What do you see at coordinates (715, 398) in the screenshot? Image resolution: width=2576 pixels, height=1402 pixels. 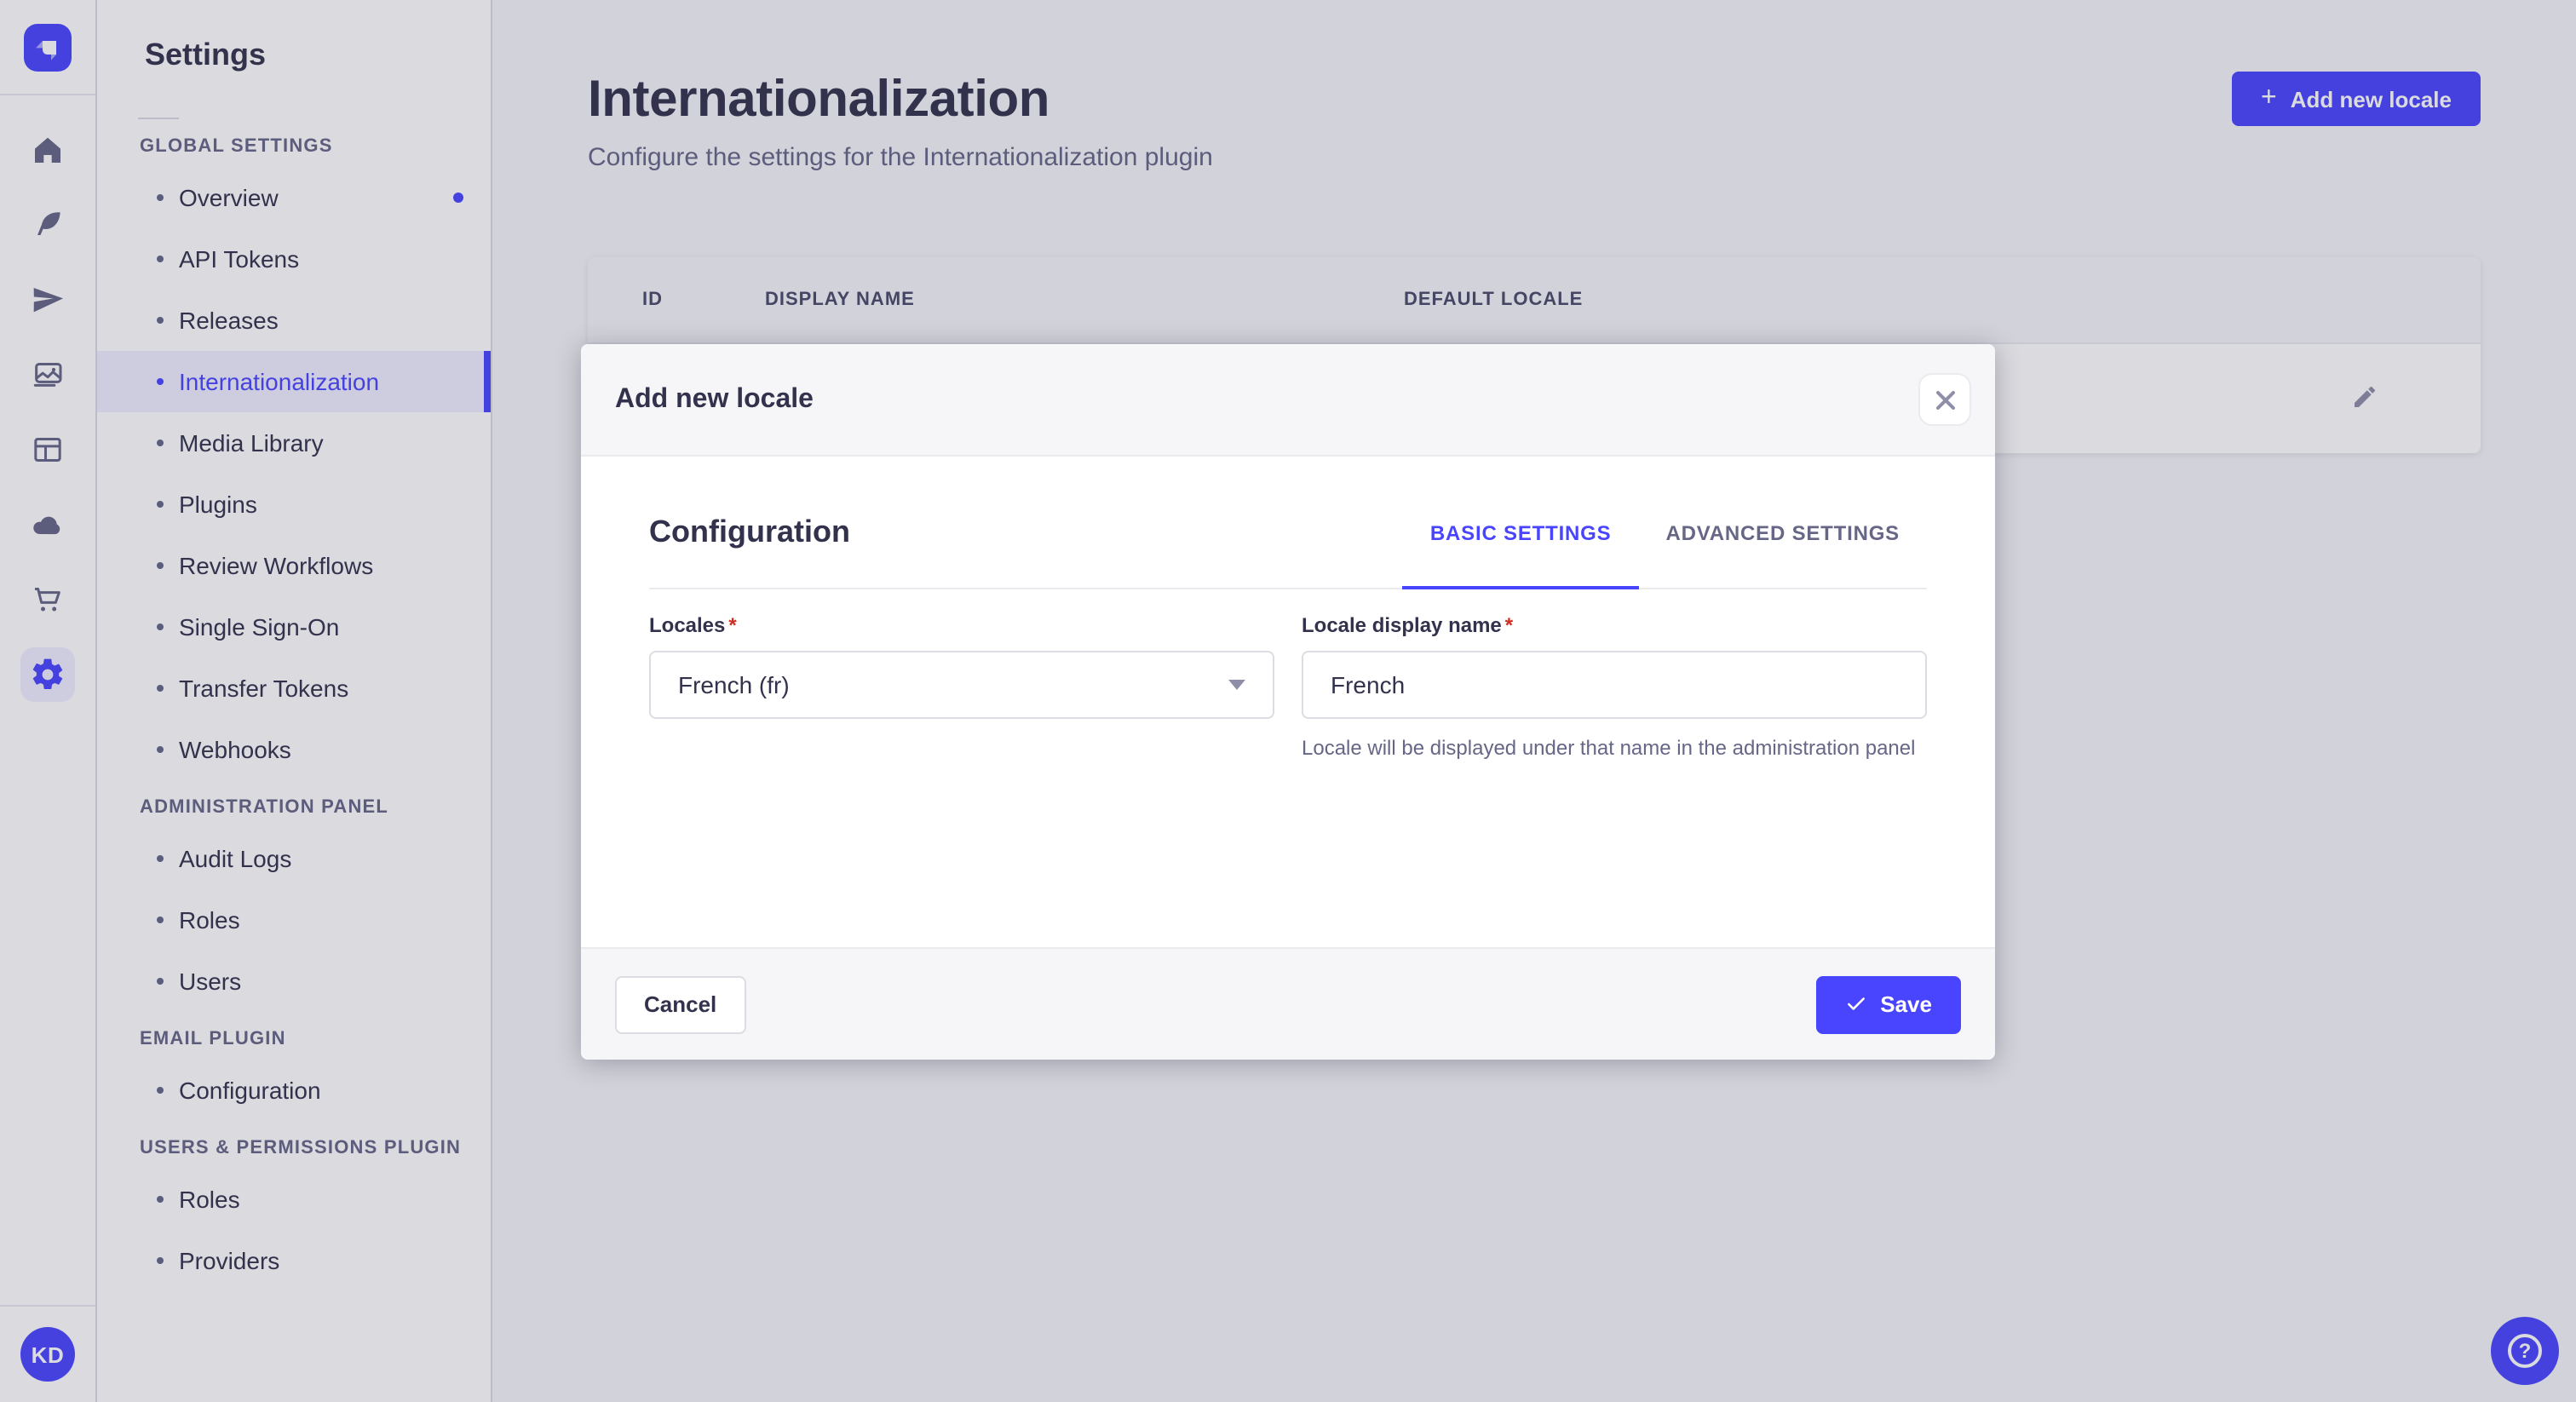 I see `modal-title: Add new locale` at bounding box center [715, 398].